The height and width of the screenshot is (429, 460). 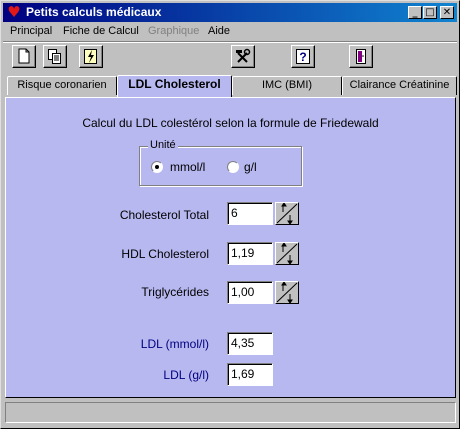 I want to click on help-glyph: ?, so click(x=302, y=57).